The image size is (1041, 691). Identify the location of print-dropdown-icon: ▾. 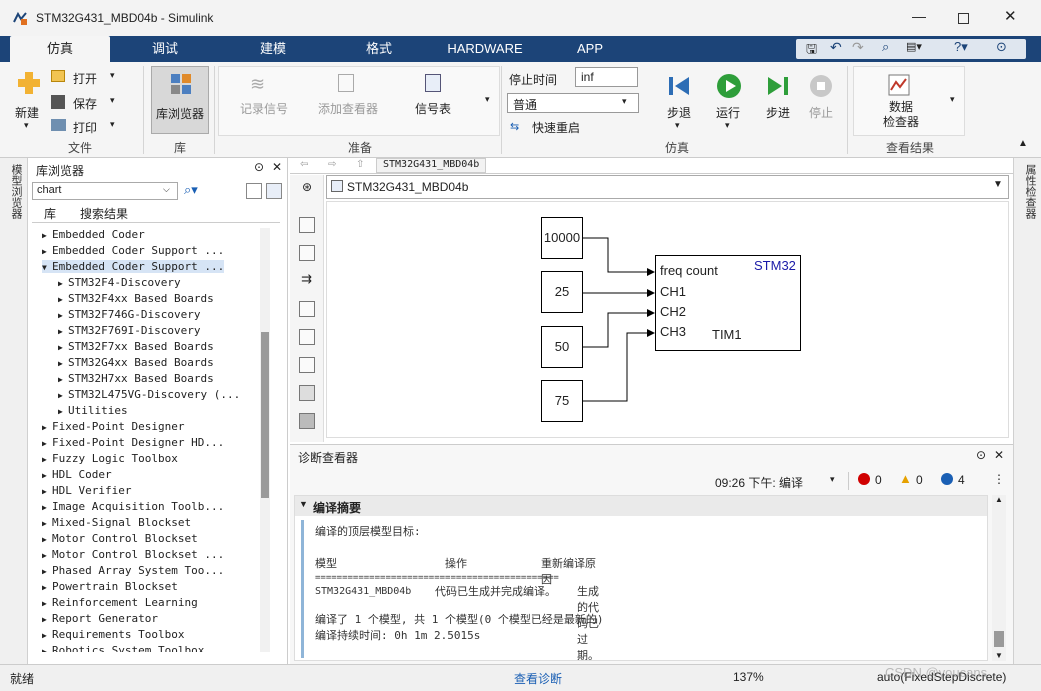
(112, 124).